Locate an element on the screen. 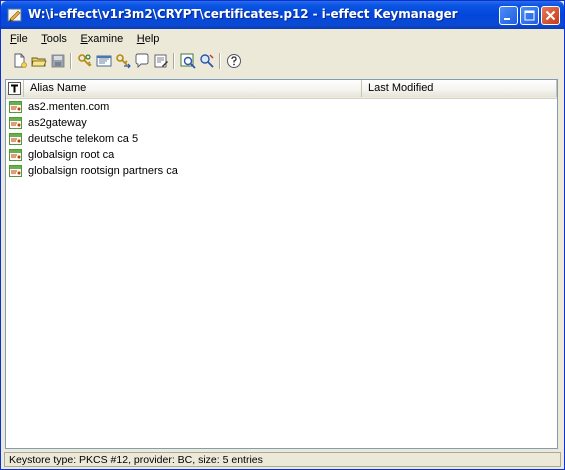 The height and width of the screenshot is (470, 565). list-header: Alias Name Last Modified is located at coordinates (281, 89).